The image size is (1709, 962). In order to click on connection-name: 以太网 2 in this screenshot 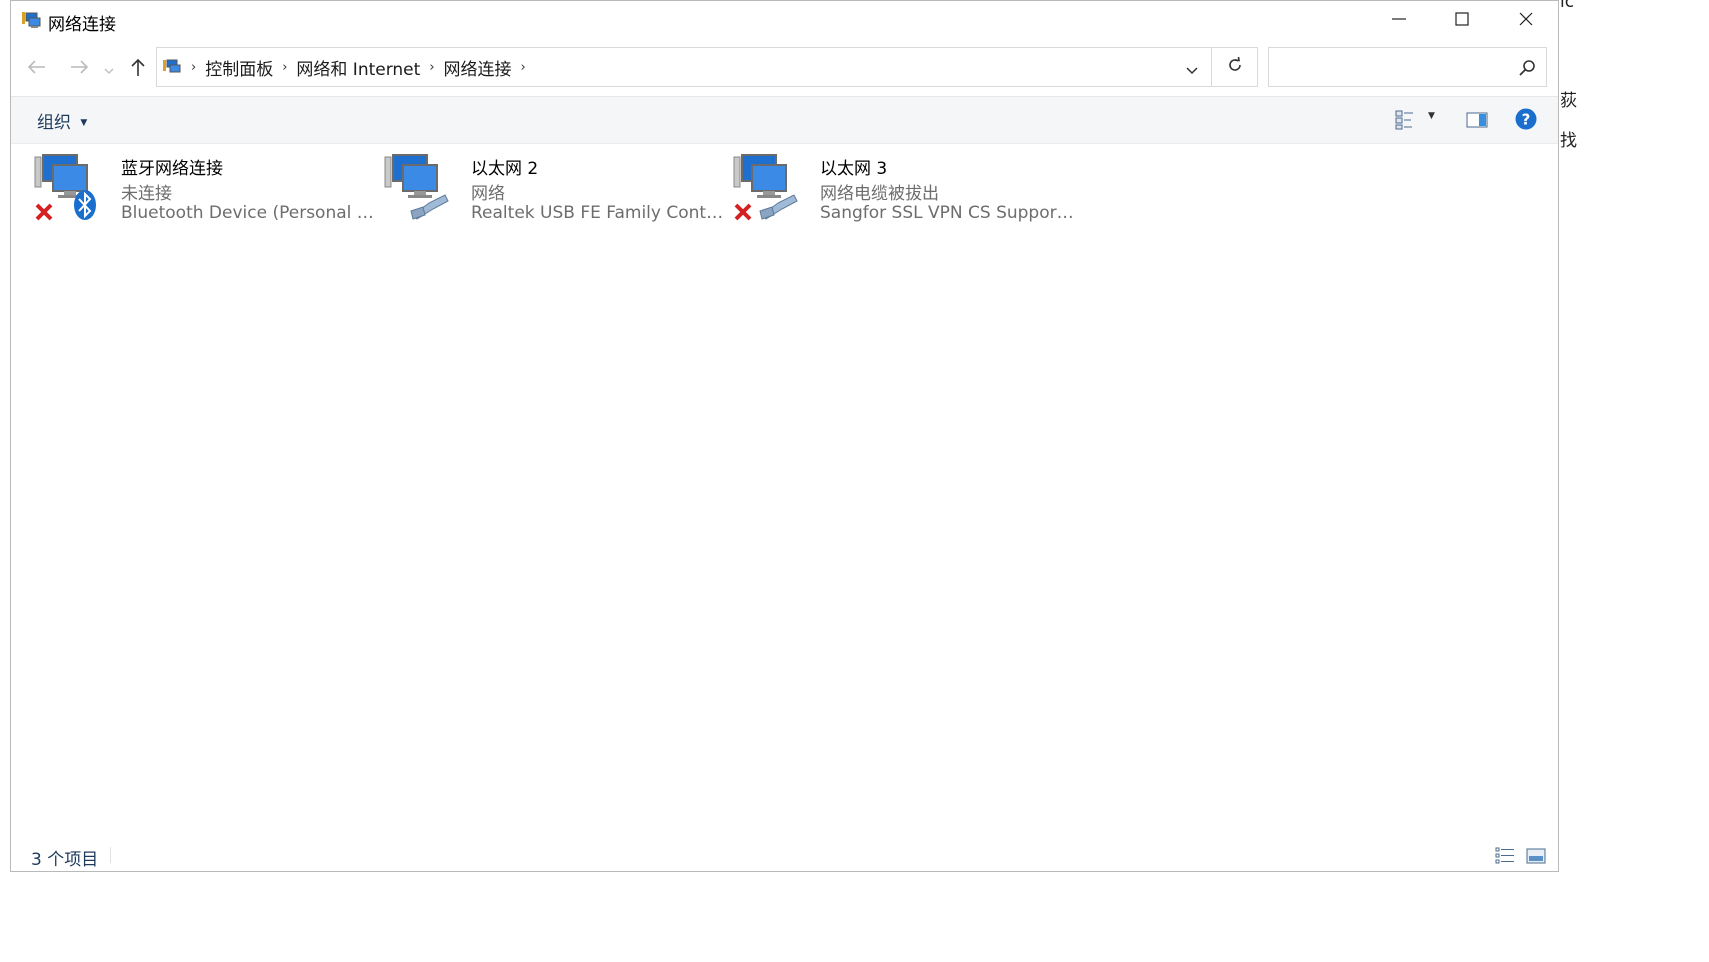, I will do `click(505, 169)`.